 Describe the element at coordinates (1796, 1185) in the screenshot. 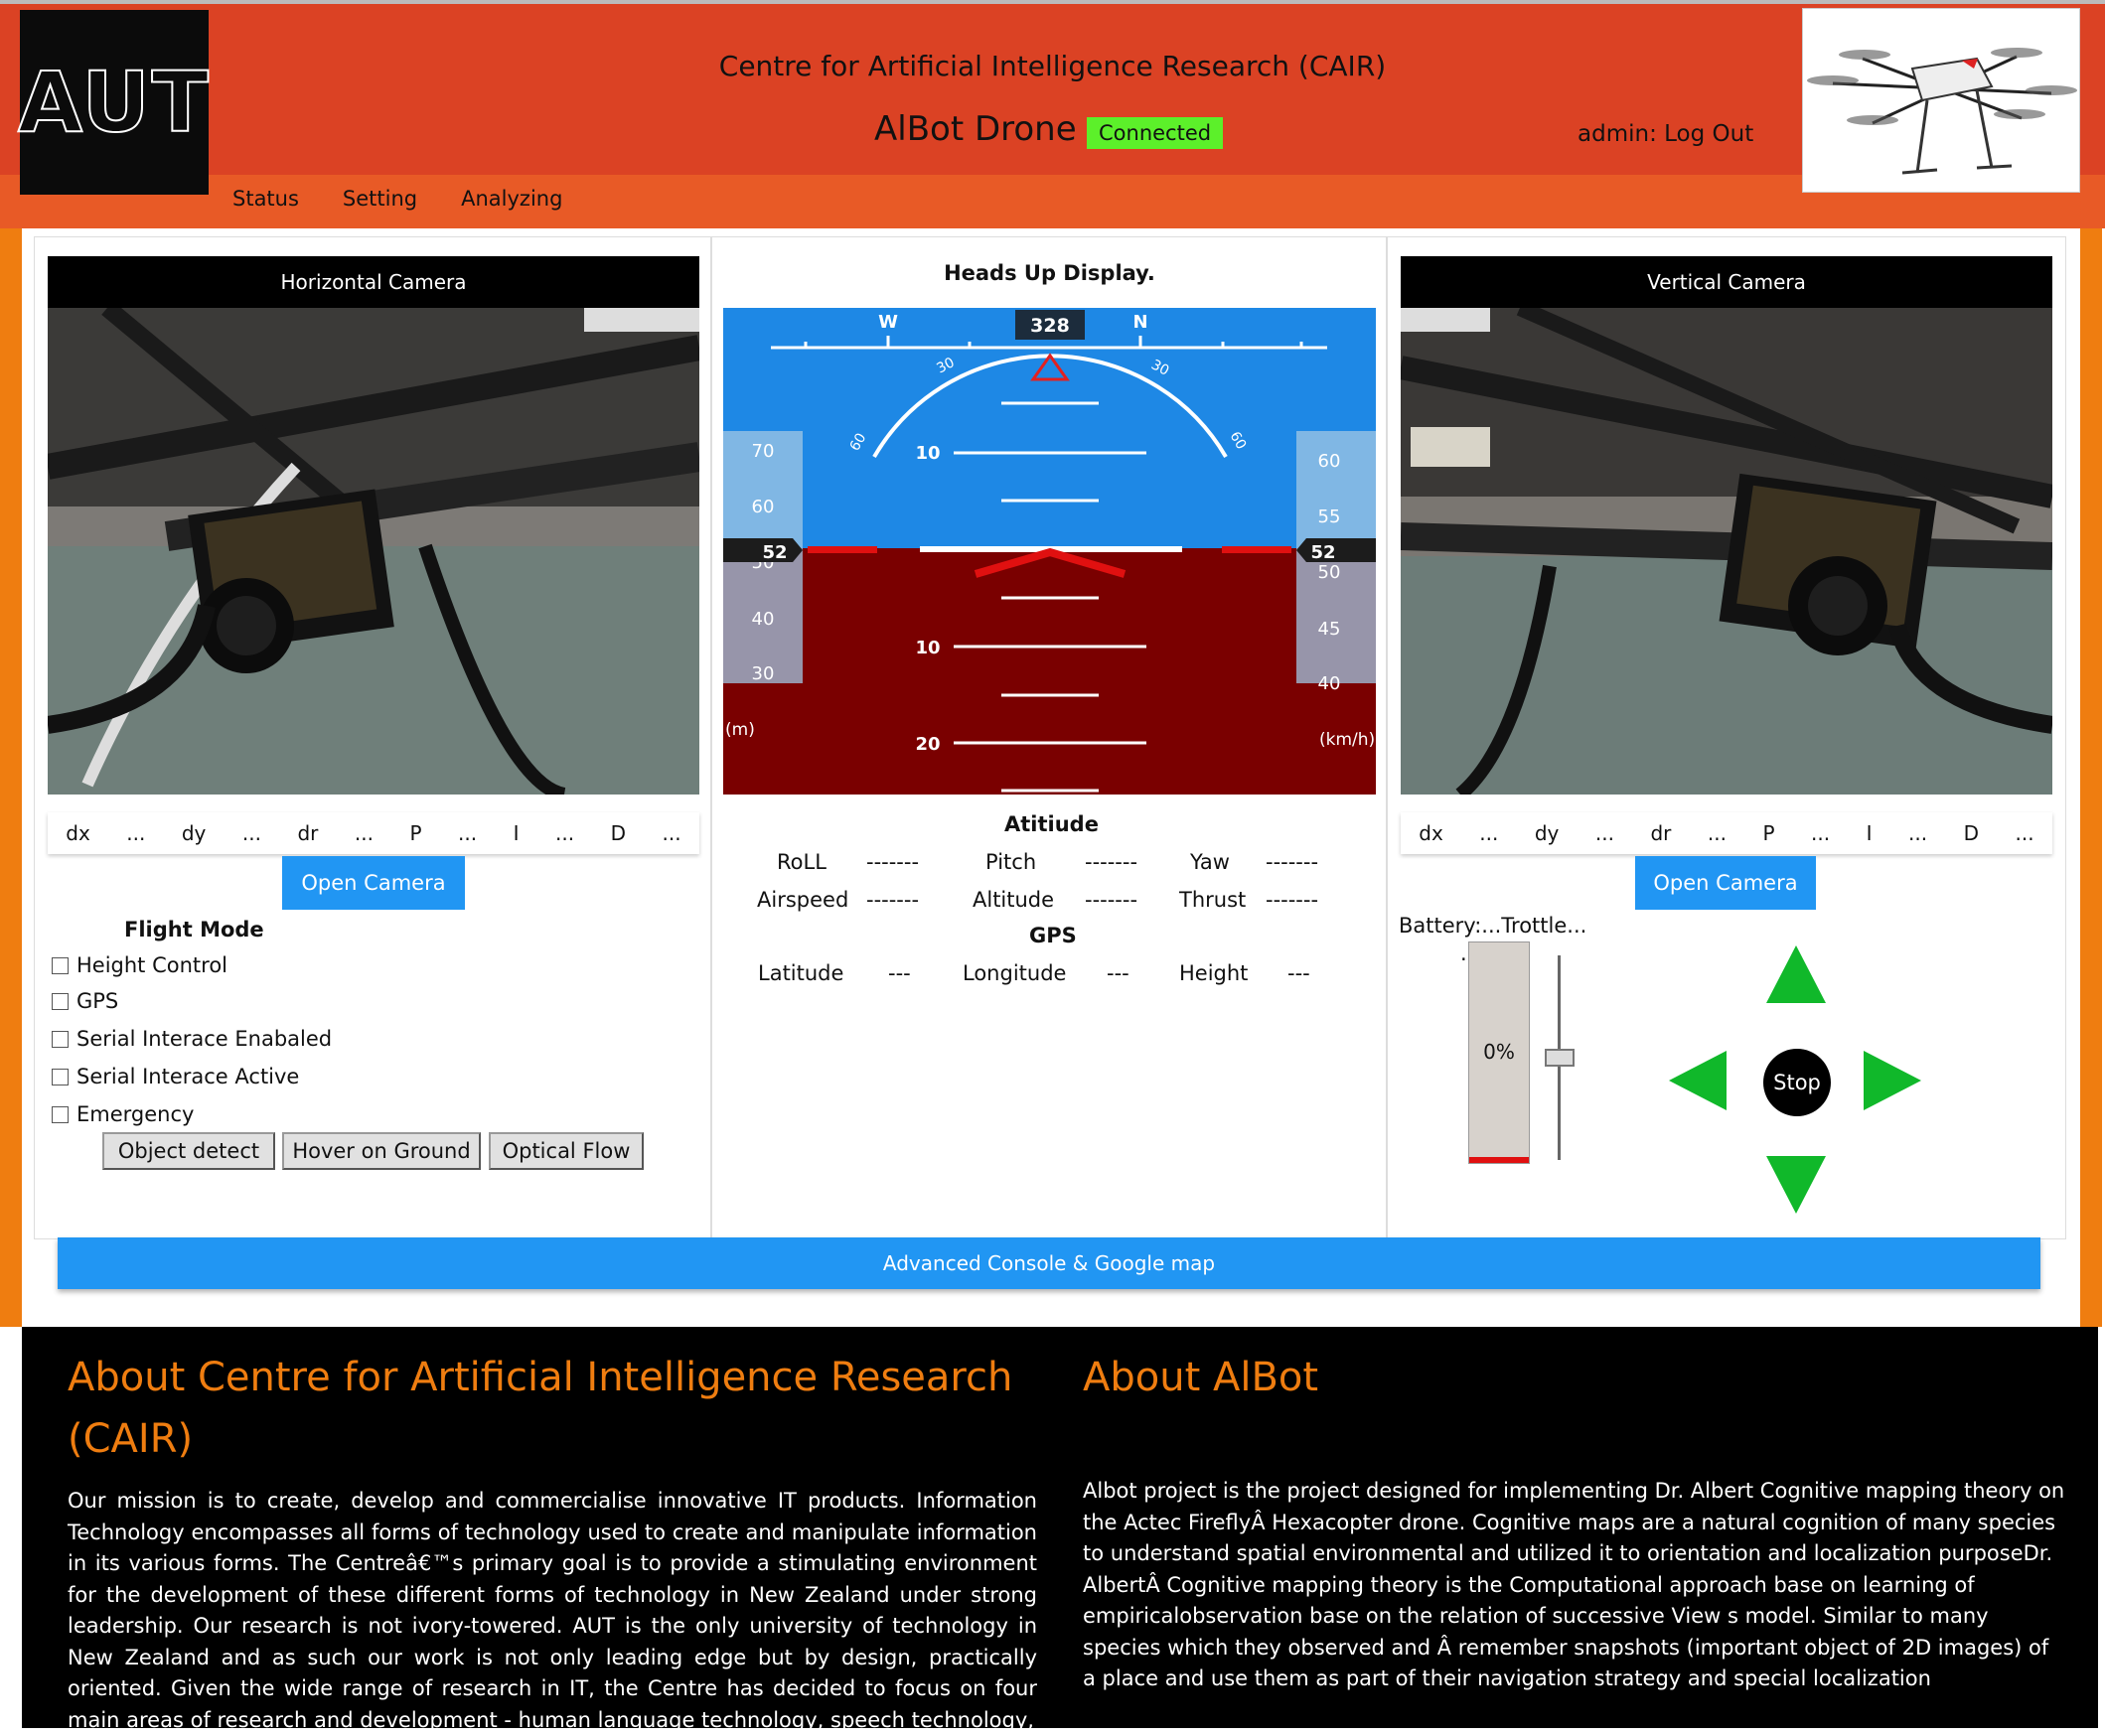

I see `arrow-down-icon` at that location.